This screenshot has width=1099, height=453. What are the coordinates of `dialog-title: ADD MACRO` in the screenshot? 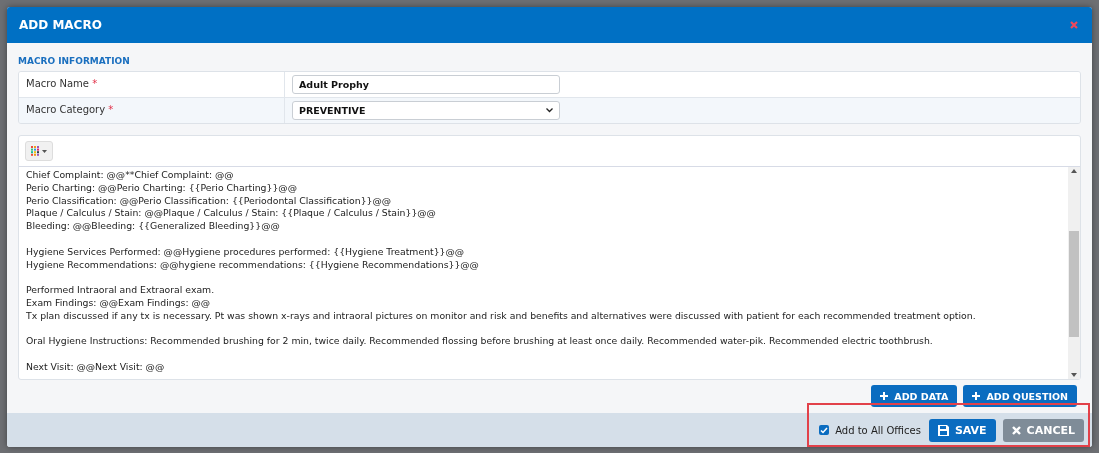 It's located at (60, 25).